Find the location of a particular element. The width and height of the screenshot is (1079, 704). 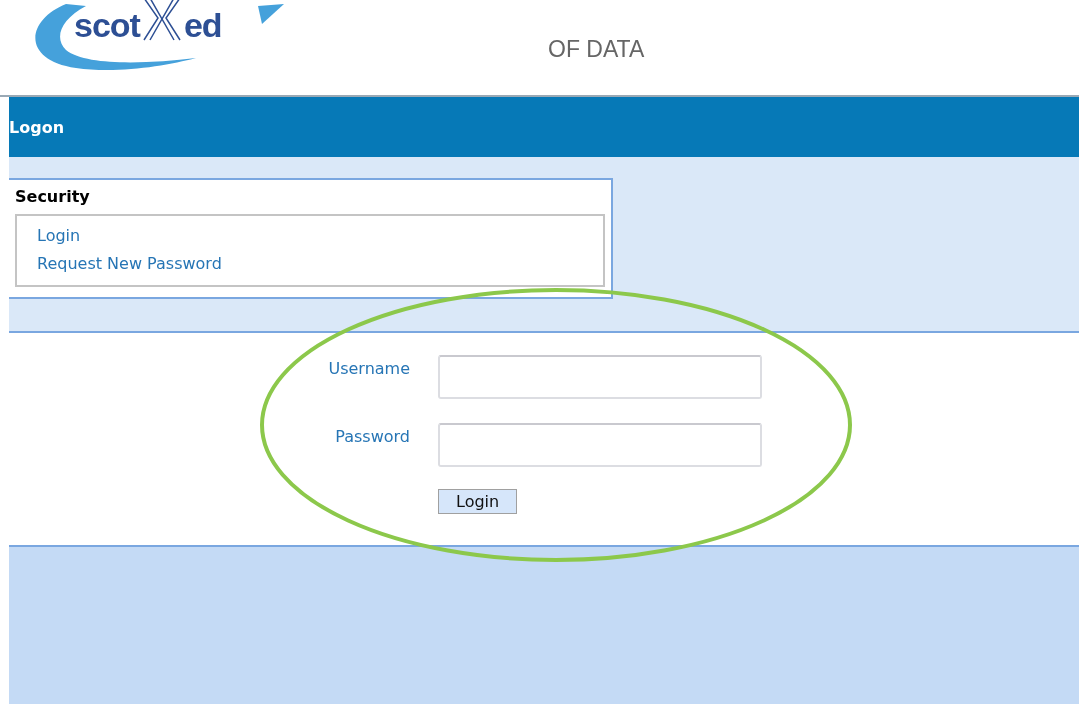

page-title: Logon is located at coordinates (37, 127).